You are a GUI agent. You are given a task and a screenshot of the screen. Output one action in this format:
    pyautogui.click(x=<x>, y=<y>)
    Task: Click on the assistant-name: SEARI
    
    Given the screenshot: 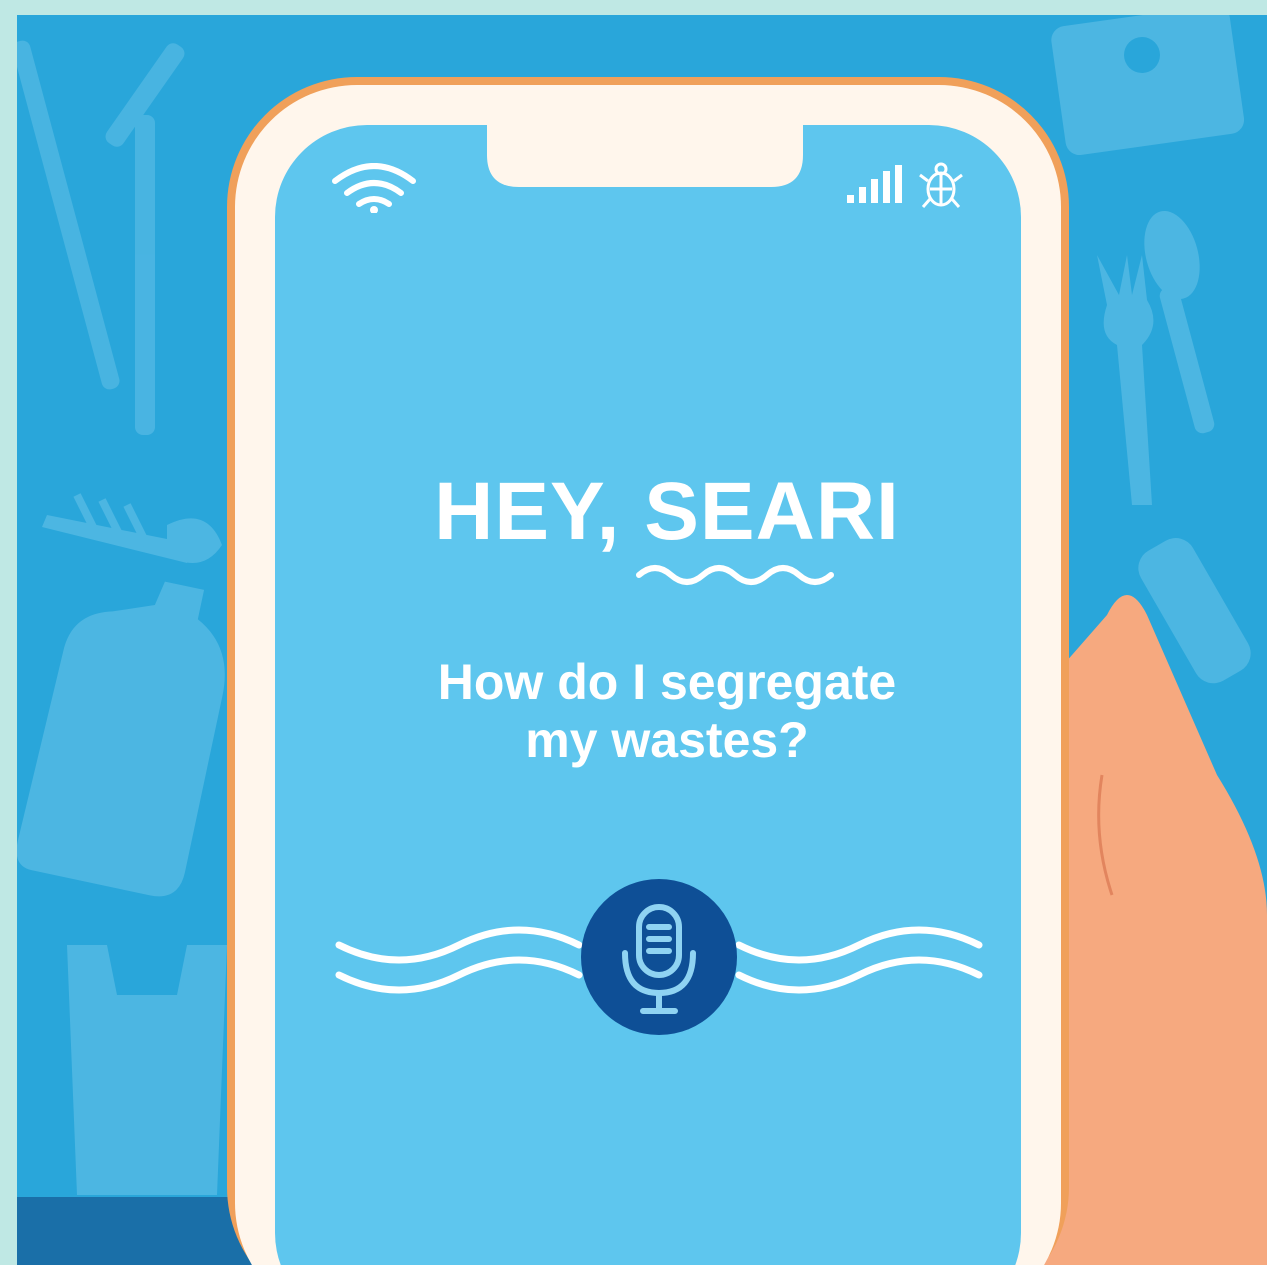 What is the action you would take?
    pyautogui.click(x=772, y=511)
    